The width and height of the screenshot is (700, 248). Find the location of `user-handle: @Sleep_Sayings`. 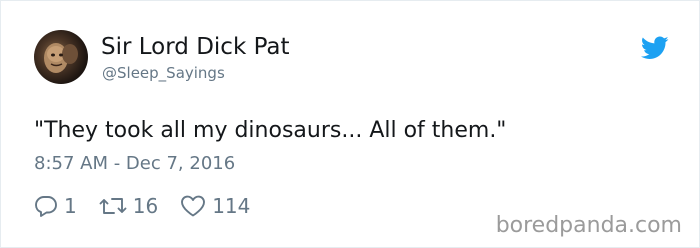

user-handle: @Sleep_Sayings is located at coordinates (163, 73).